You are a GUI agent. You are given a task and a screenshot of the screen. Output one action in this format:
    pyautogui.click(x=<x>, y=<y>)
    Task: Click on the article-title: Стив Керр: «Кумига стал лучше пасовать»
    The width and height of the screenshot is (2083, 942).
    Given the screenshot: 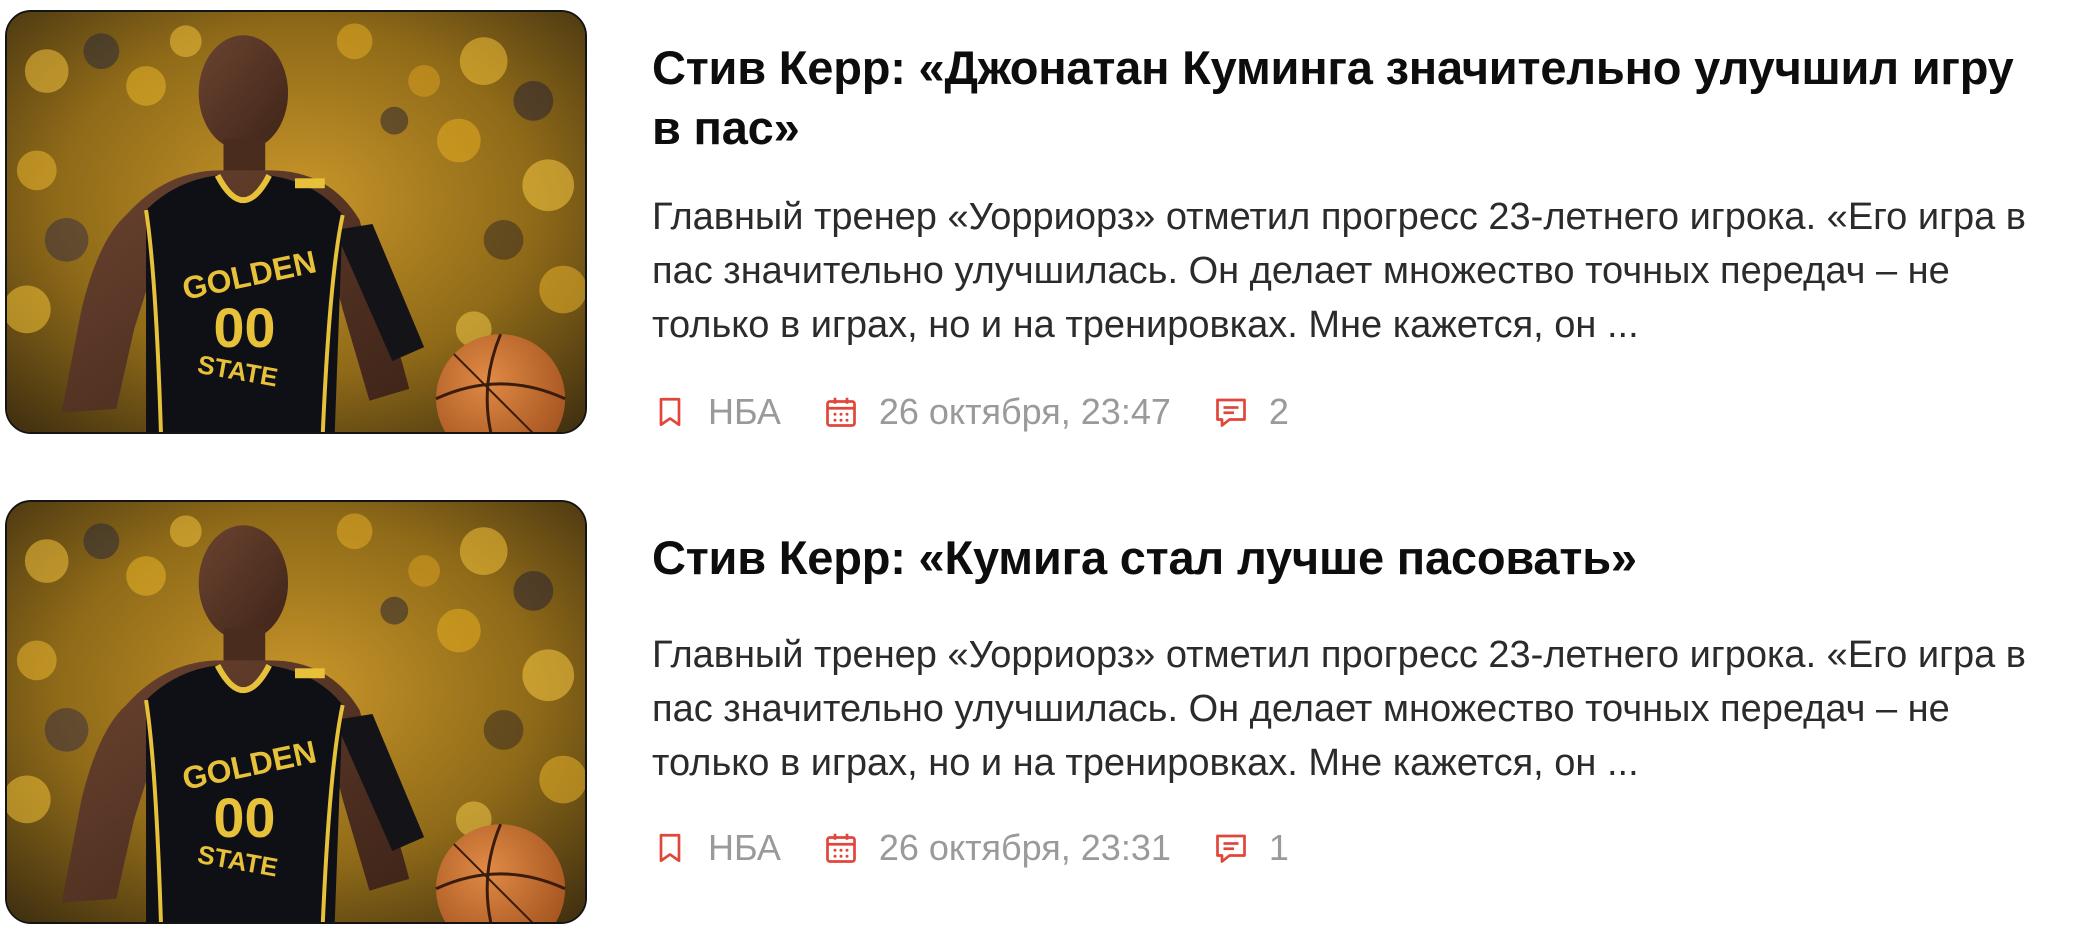 What is the action you would take?
    pyautogui.click(x=1352, y=558)
    